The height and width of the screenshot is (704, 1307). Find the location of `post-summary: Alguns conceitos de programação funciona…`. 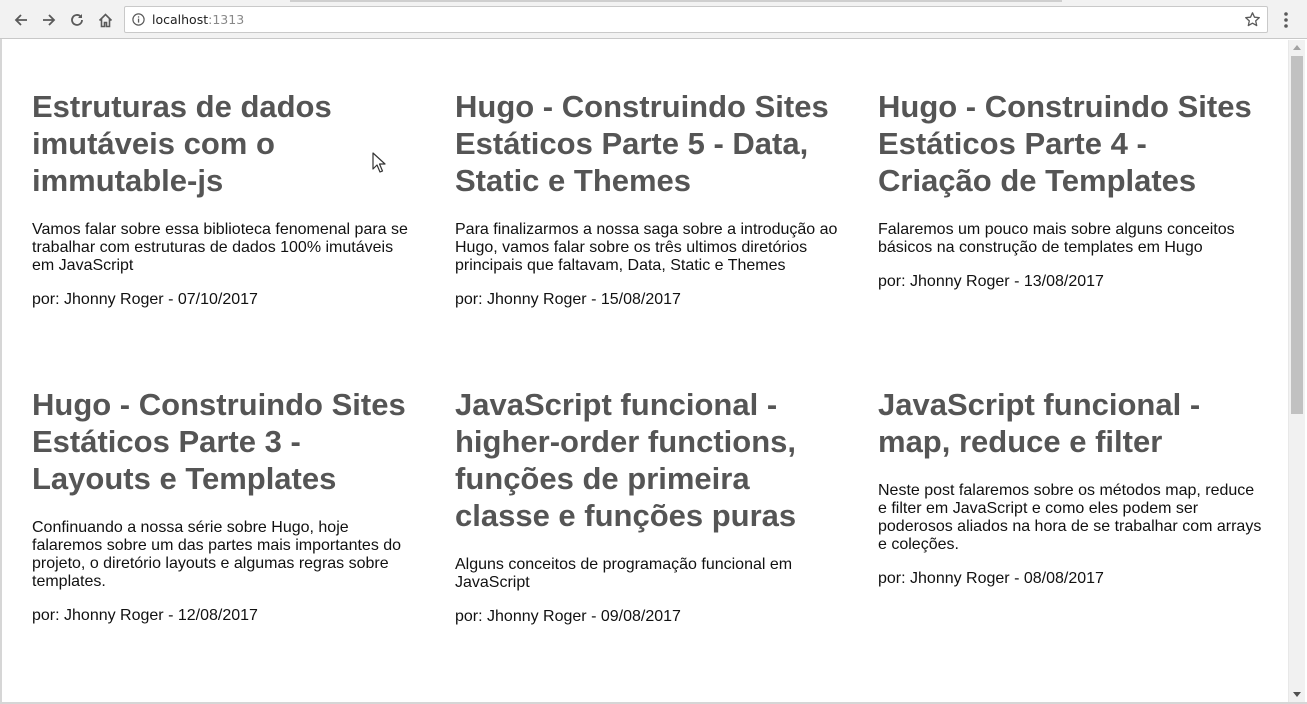

post-summary: Alguns conceitos de programação funciona… is located at coordinates (624, 573).